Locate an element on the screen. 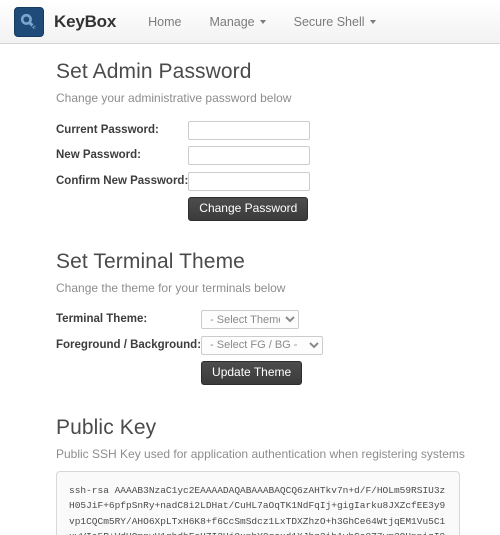  nav-item-secure-shell: Secure Shell is located at coordinates (335, 22).